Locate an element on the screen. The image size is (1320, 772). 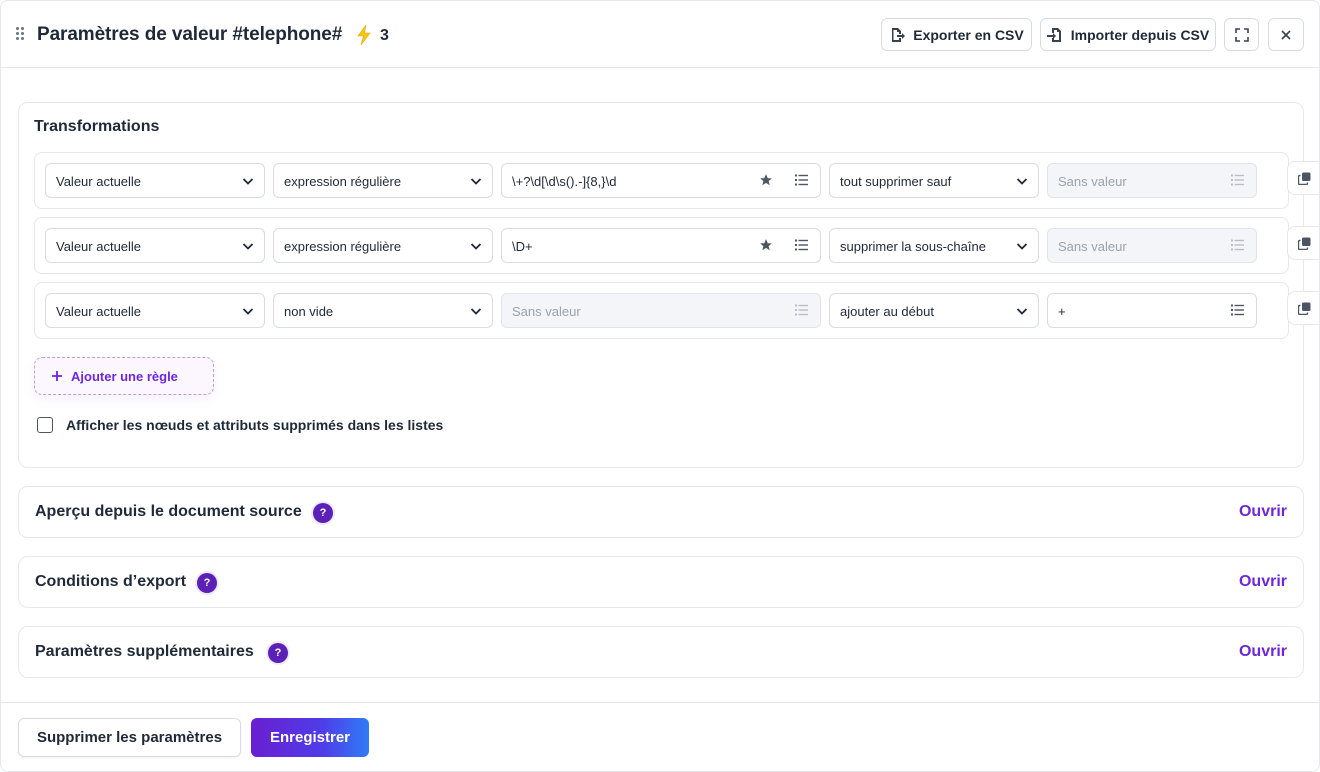
action-select: ajouter au début is located at coordinates (934, 310).